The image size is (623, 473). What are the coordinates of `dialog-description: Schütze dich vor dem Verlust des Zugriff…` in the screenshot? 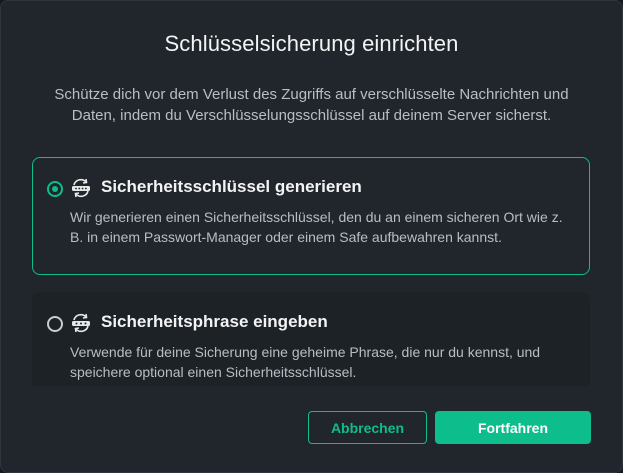 It's located at (311, 105).